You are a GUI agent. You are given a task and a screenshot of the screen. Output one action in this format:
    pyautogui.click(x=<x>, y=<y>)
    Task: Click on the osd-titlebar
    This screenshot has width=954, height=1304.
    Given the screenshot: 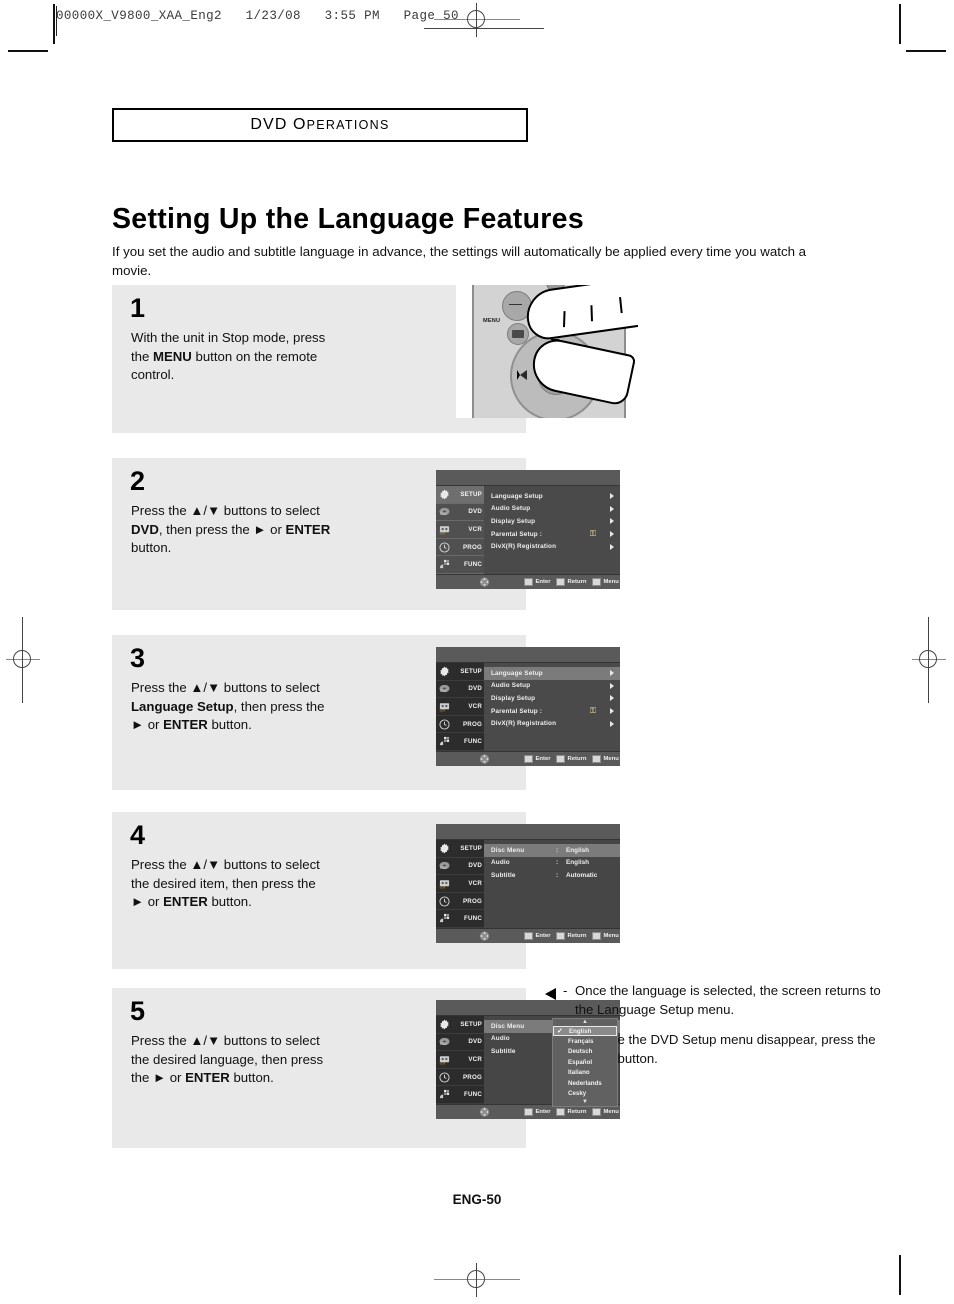 What is the action you would take?
    pyautogui.click(x=528, y=478)
    